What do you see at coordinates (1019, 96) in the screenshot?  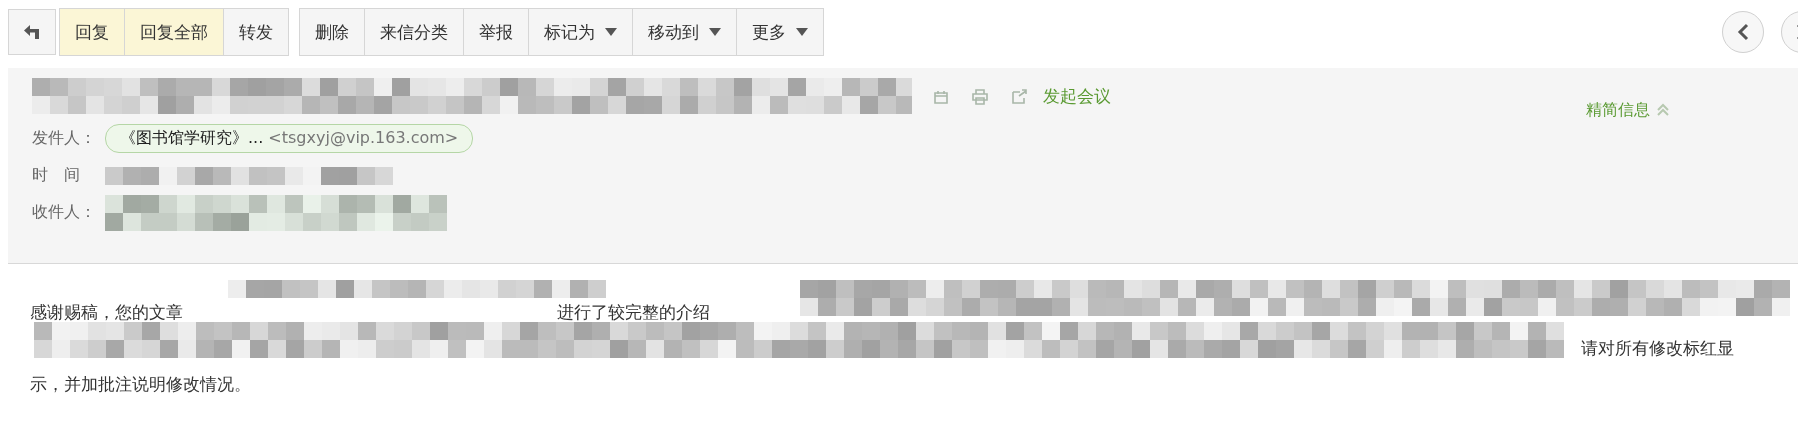 I see `share-icon` at bounding box center [1019, 96].